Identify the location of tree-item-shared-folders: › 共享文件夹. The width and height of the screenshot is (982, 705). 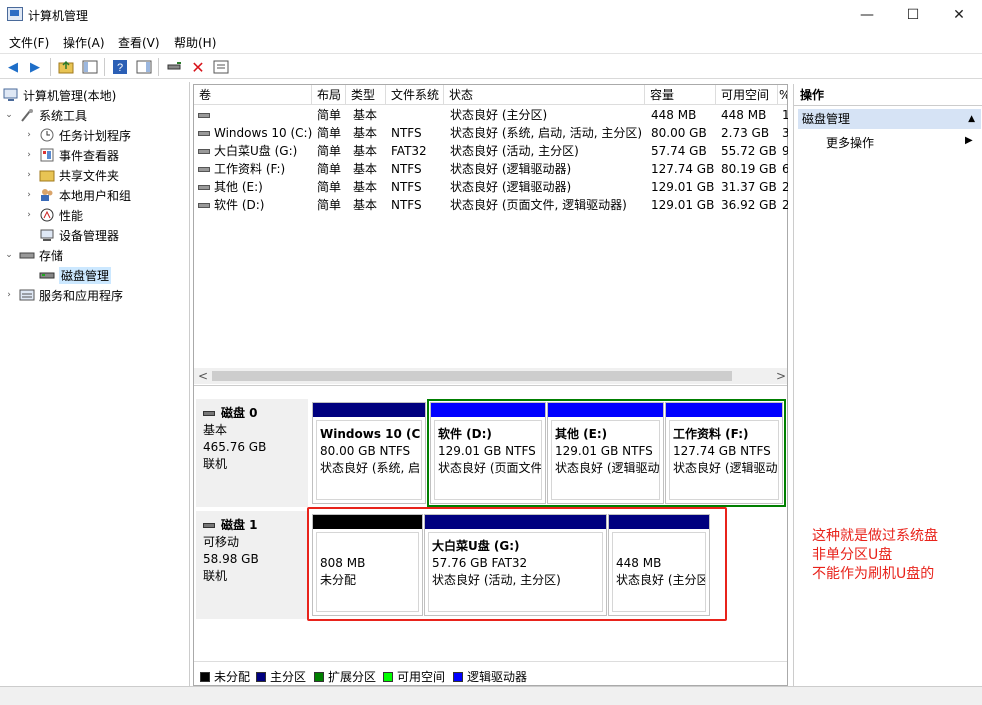
(71, 175).